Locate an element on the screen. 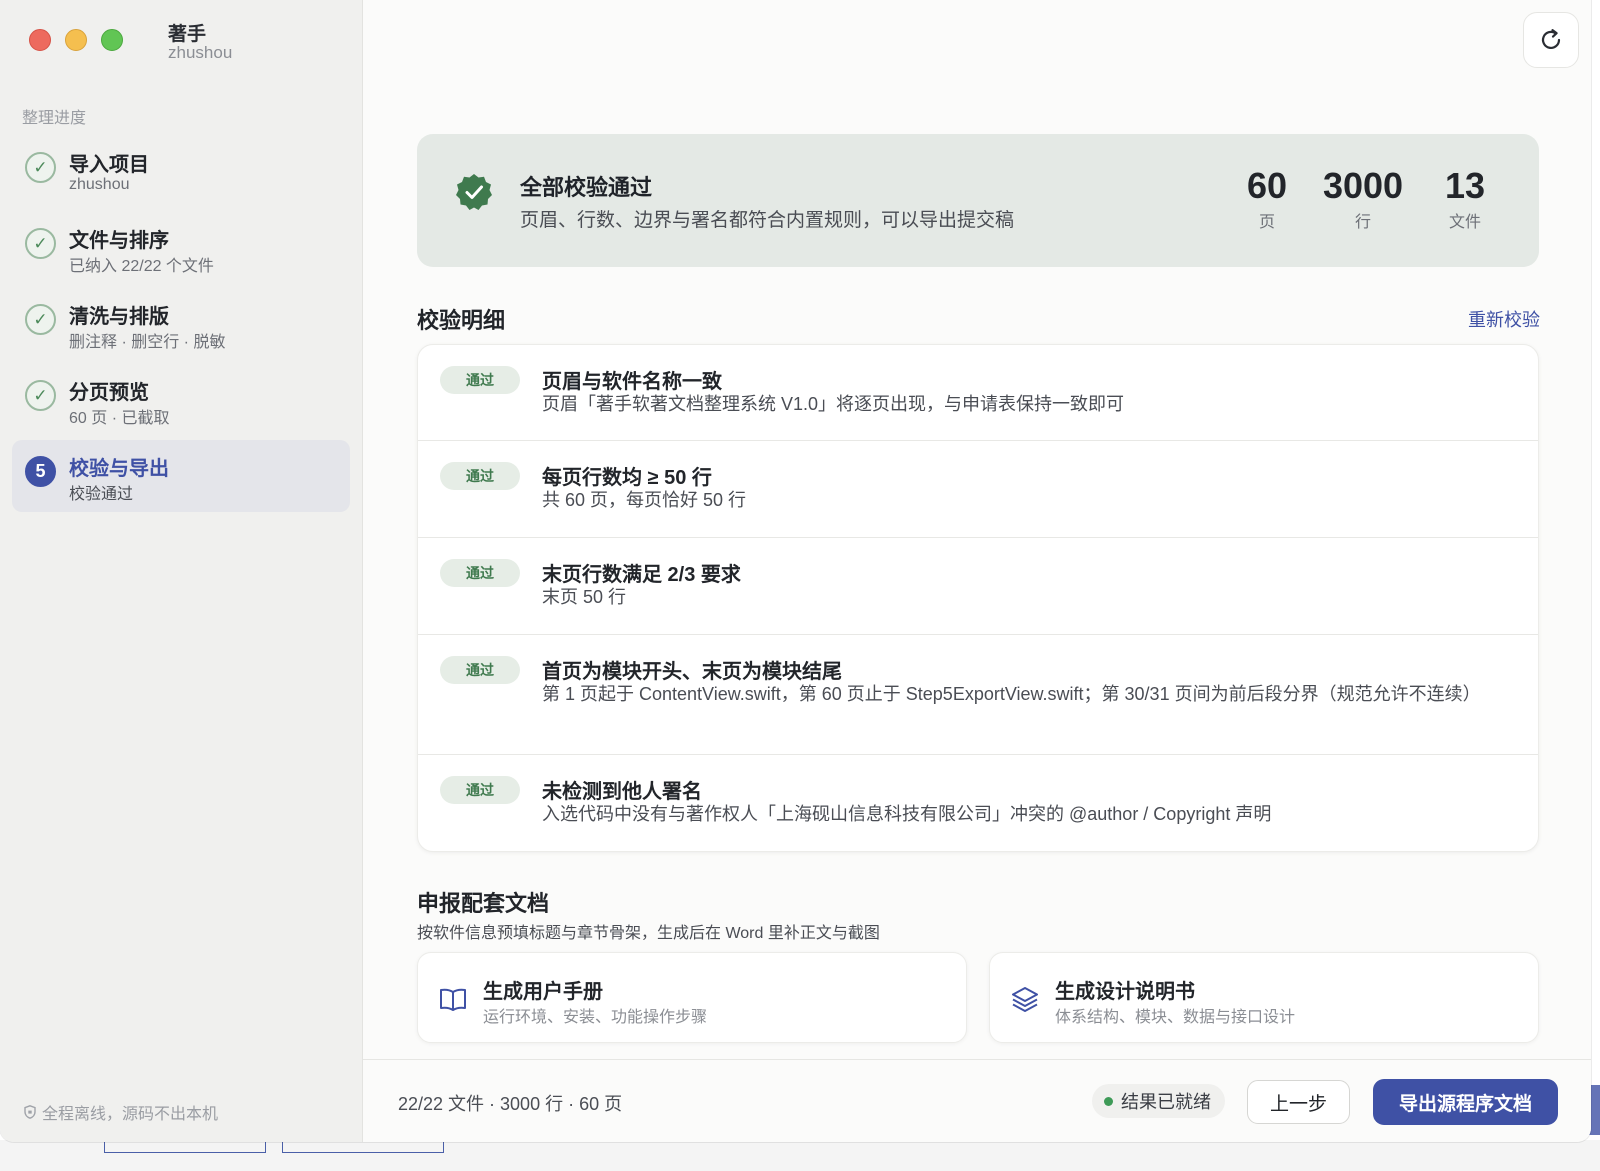 The height and width of the screenshot is (1171, 1600). stat-unit: 页 is located at coordinates (1266, 222).